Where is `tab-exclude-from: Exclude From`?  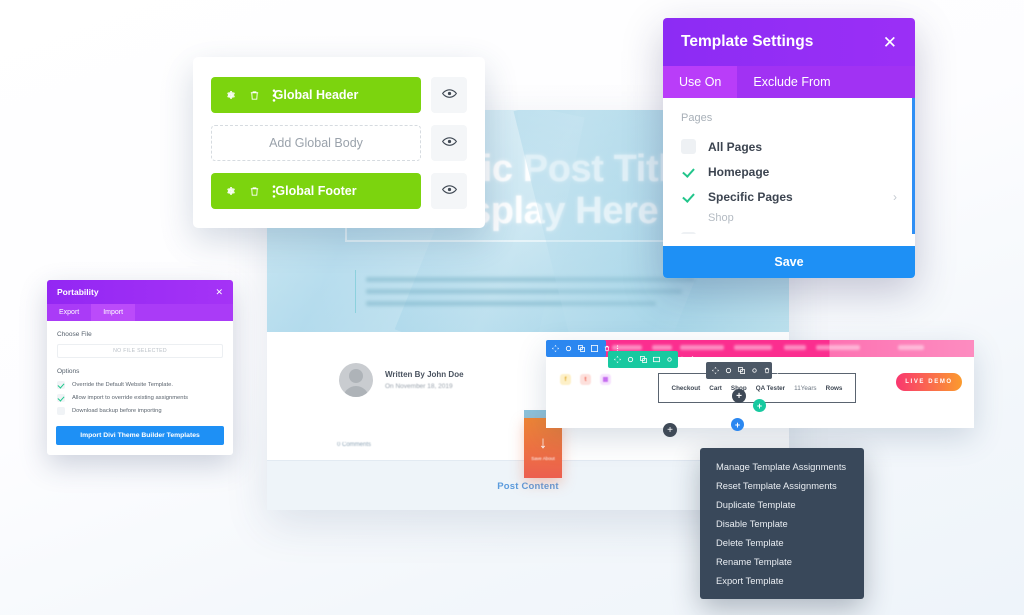
tab-exclude-from: Exclude From is located at coordinates (791, 82).